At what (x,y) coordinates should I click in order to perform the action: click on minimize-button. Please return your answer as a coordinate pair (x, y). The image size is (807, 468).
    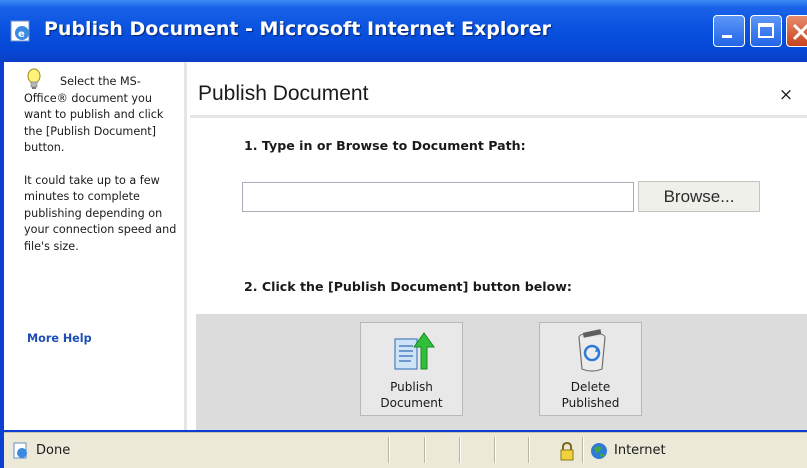
    Looking at the image, I should click on (729, 31).